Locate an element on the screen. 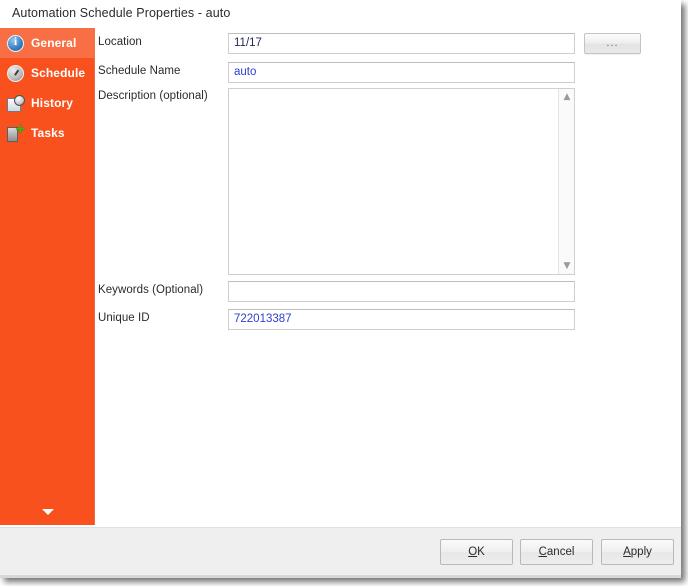 The width and height of the screenshot is (688, 586). info-icon is located at coordinates (15, 43).